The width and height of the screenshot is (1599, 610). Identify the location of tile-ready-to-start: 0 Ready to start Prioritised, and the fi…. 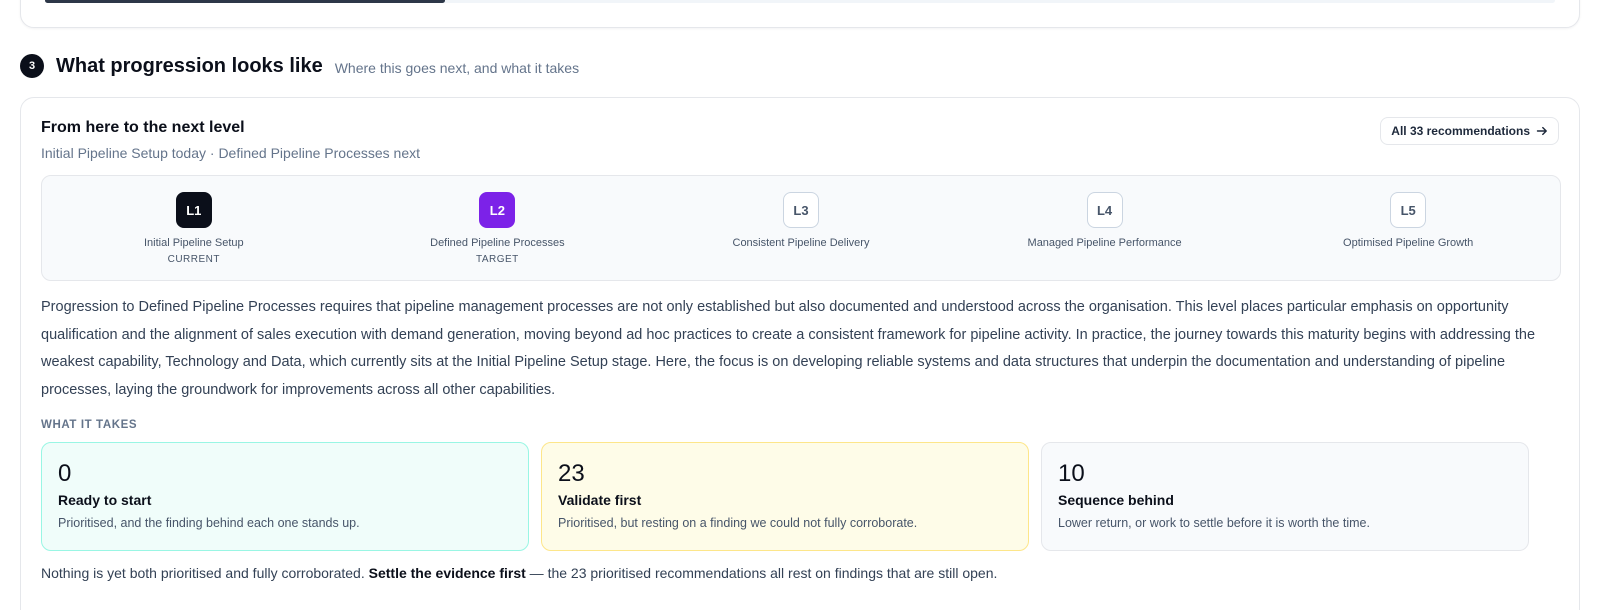
(285, 496).